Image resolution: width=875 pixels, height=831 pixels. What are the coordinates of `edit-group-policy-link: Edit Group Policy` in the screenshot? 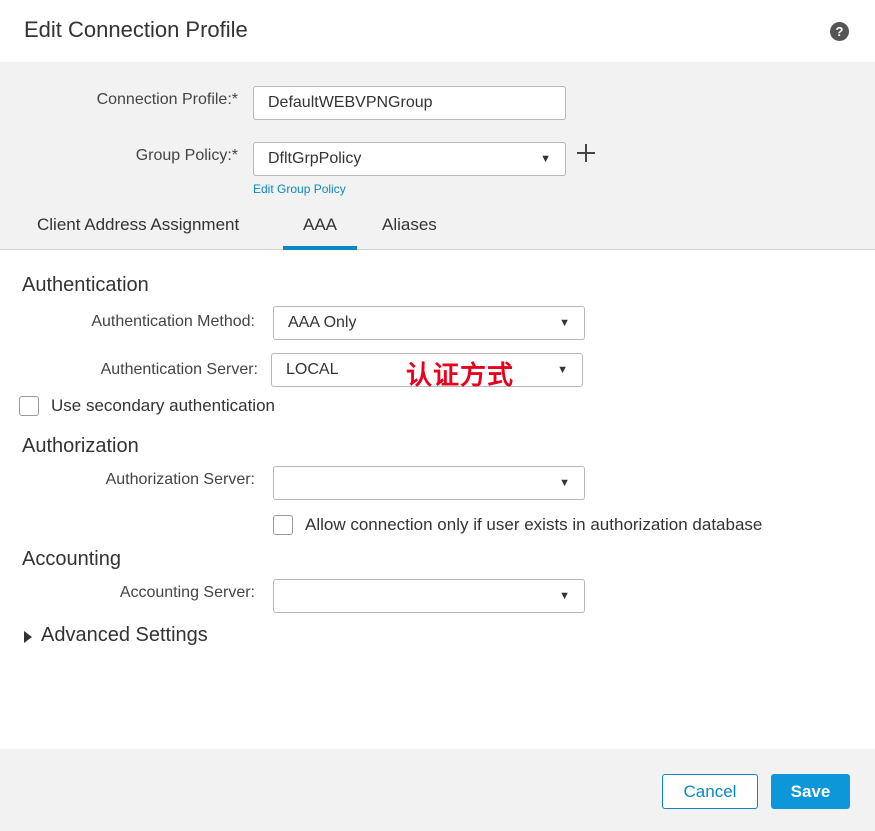 It's located at (299, 189).